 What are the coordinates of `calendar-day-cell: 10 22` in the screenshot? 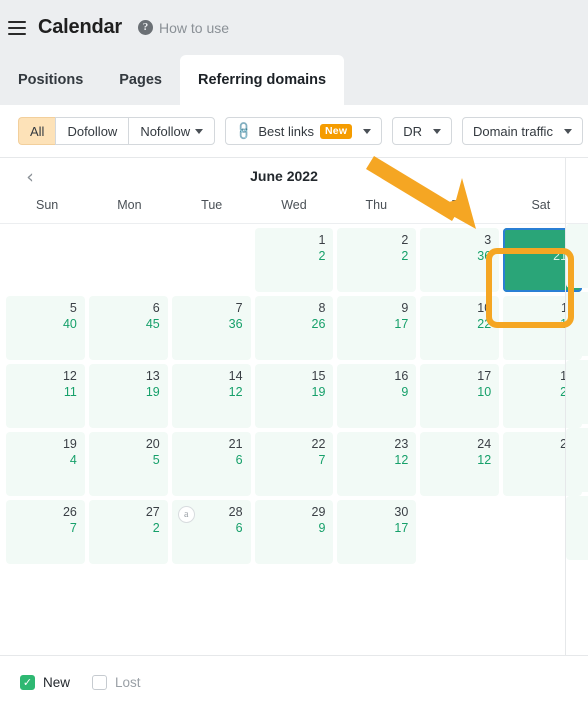 It's located at (460, 328).